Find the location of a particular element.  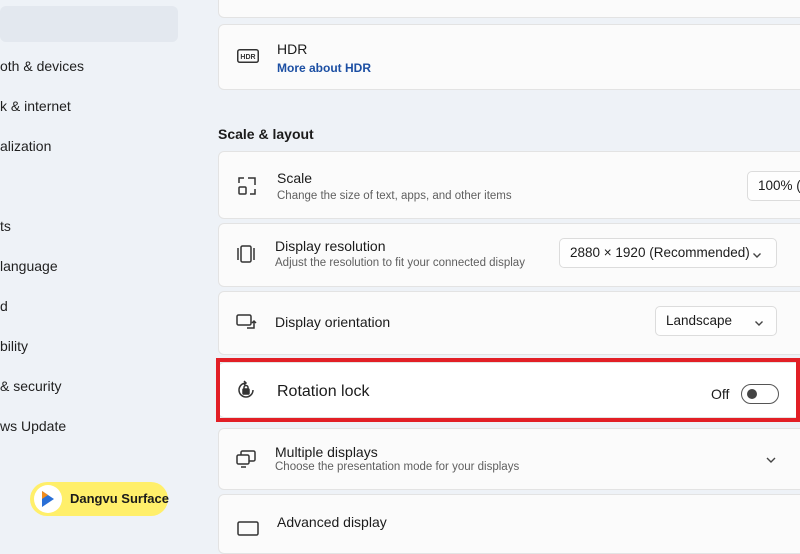

svg-text: HDR is located at coordinates (247, 57).